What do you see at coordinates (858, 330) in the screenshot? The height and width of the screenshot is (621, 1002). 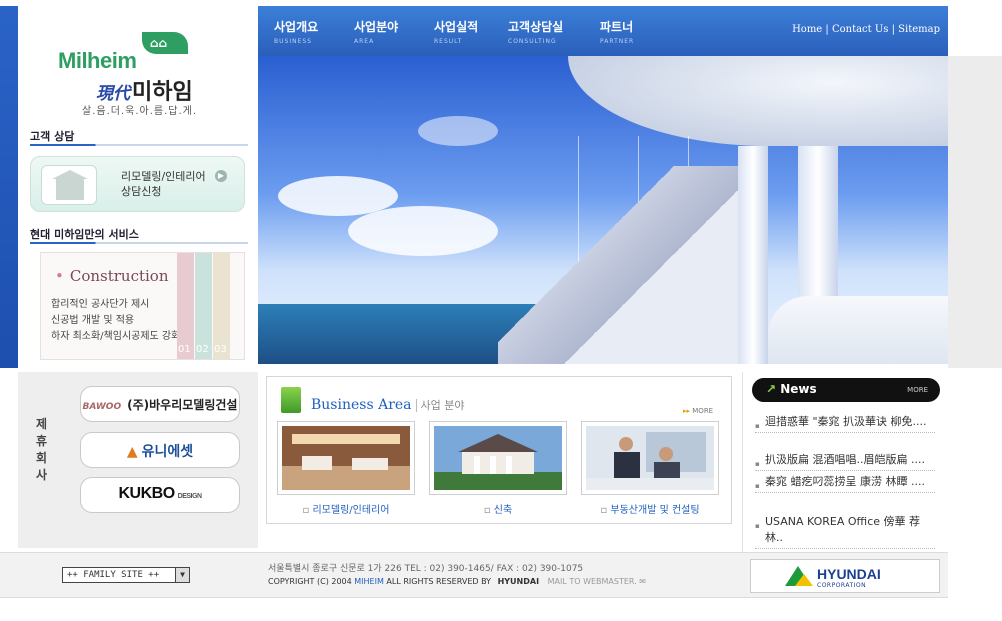 I see `hero-reception-desk` at bounding box center [858, 330].